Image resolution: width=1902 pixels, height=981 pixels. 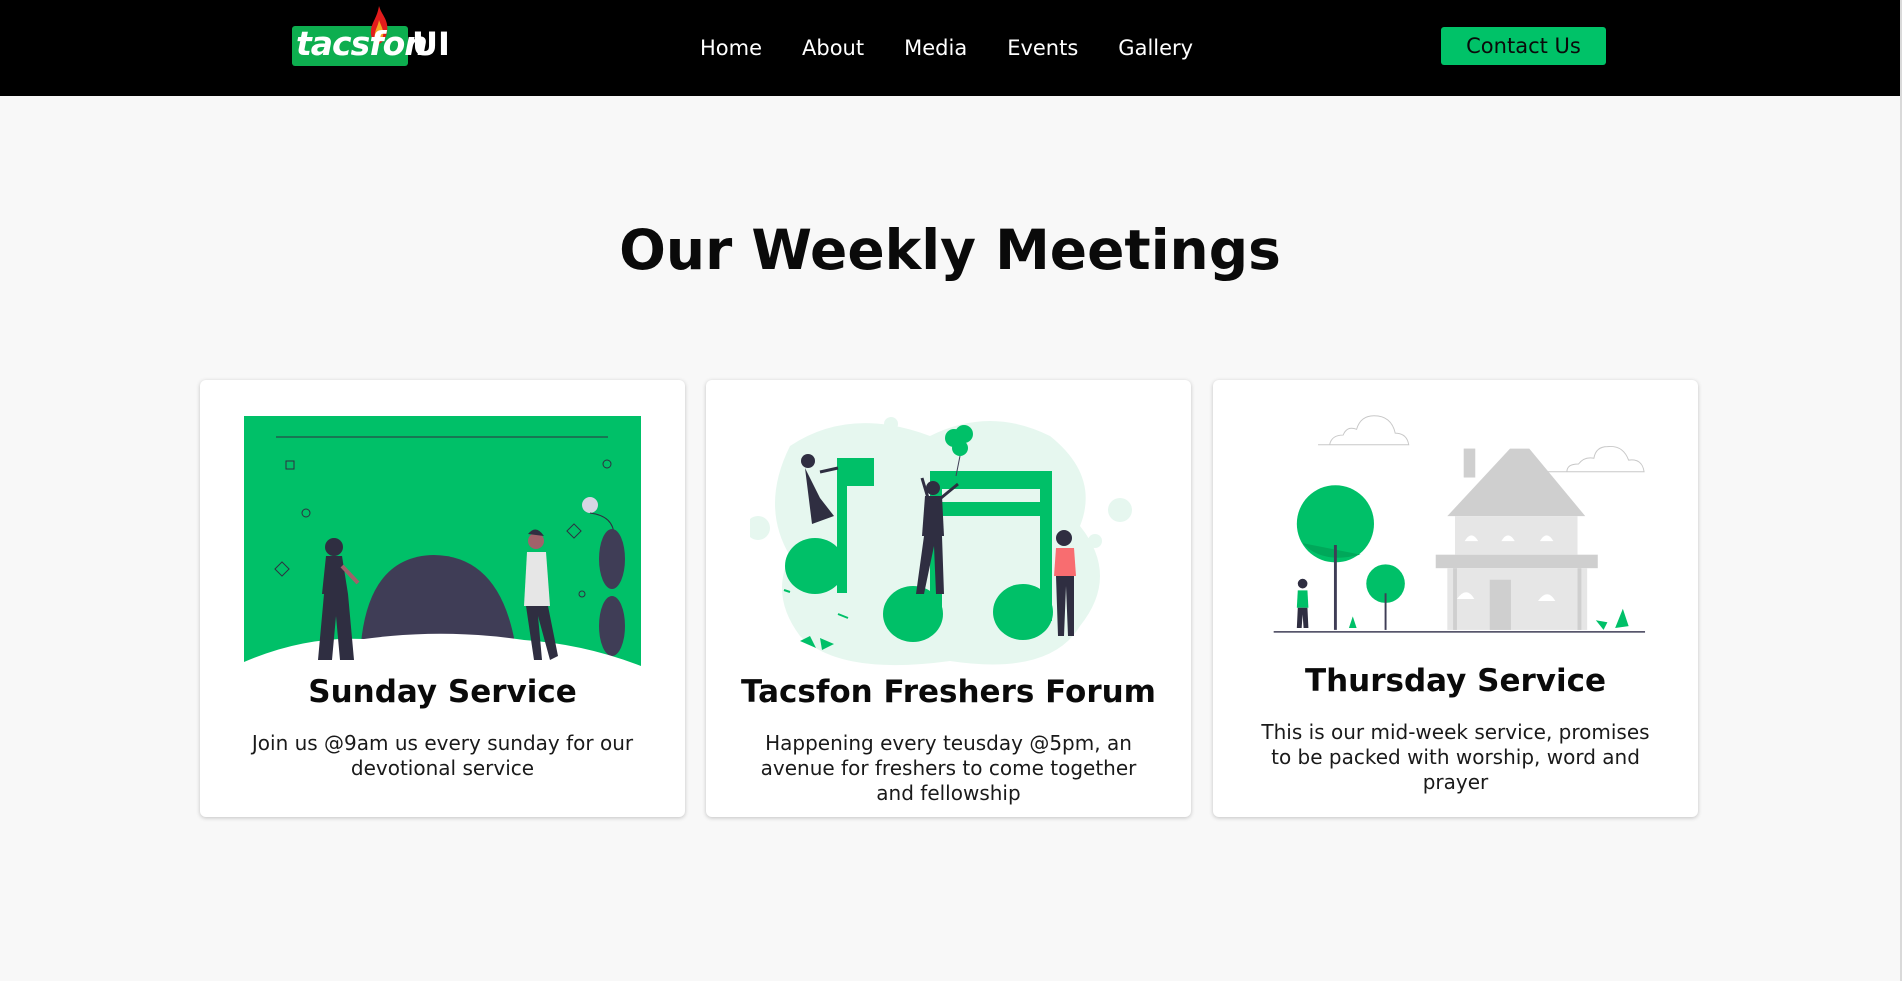 What do you see at coordinates (941, 541) in the screenshot?
I see `music-notes-people-icon` at bounding box center [941, 541].